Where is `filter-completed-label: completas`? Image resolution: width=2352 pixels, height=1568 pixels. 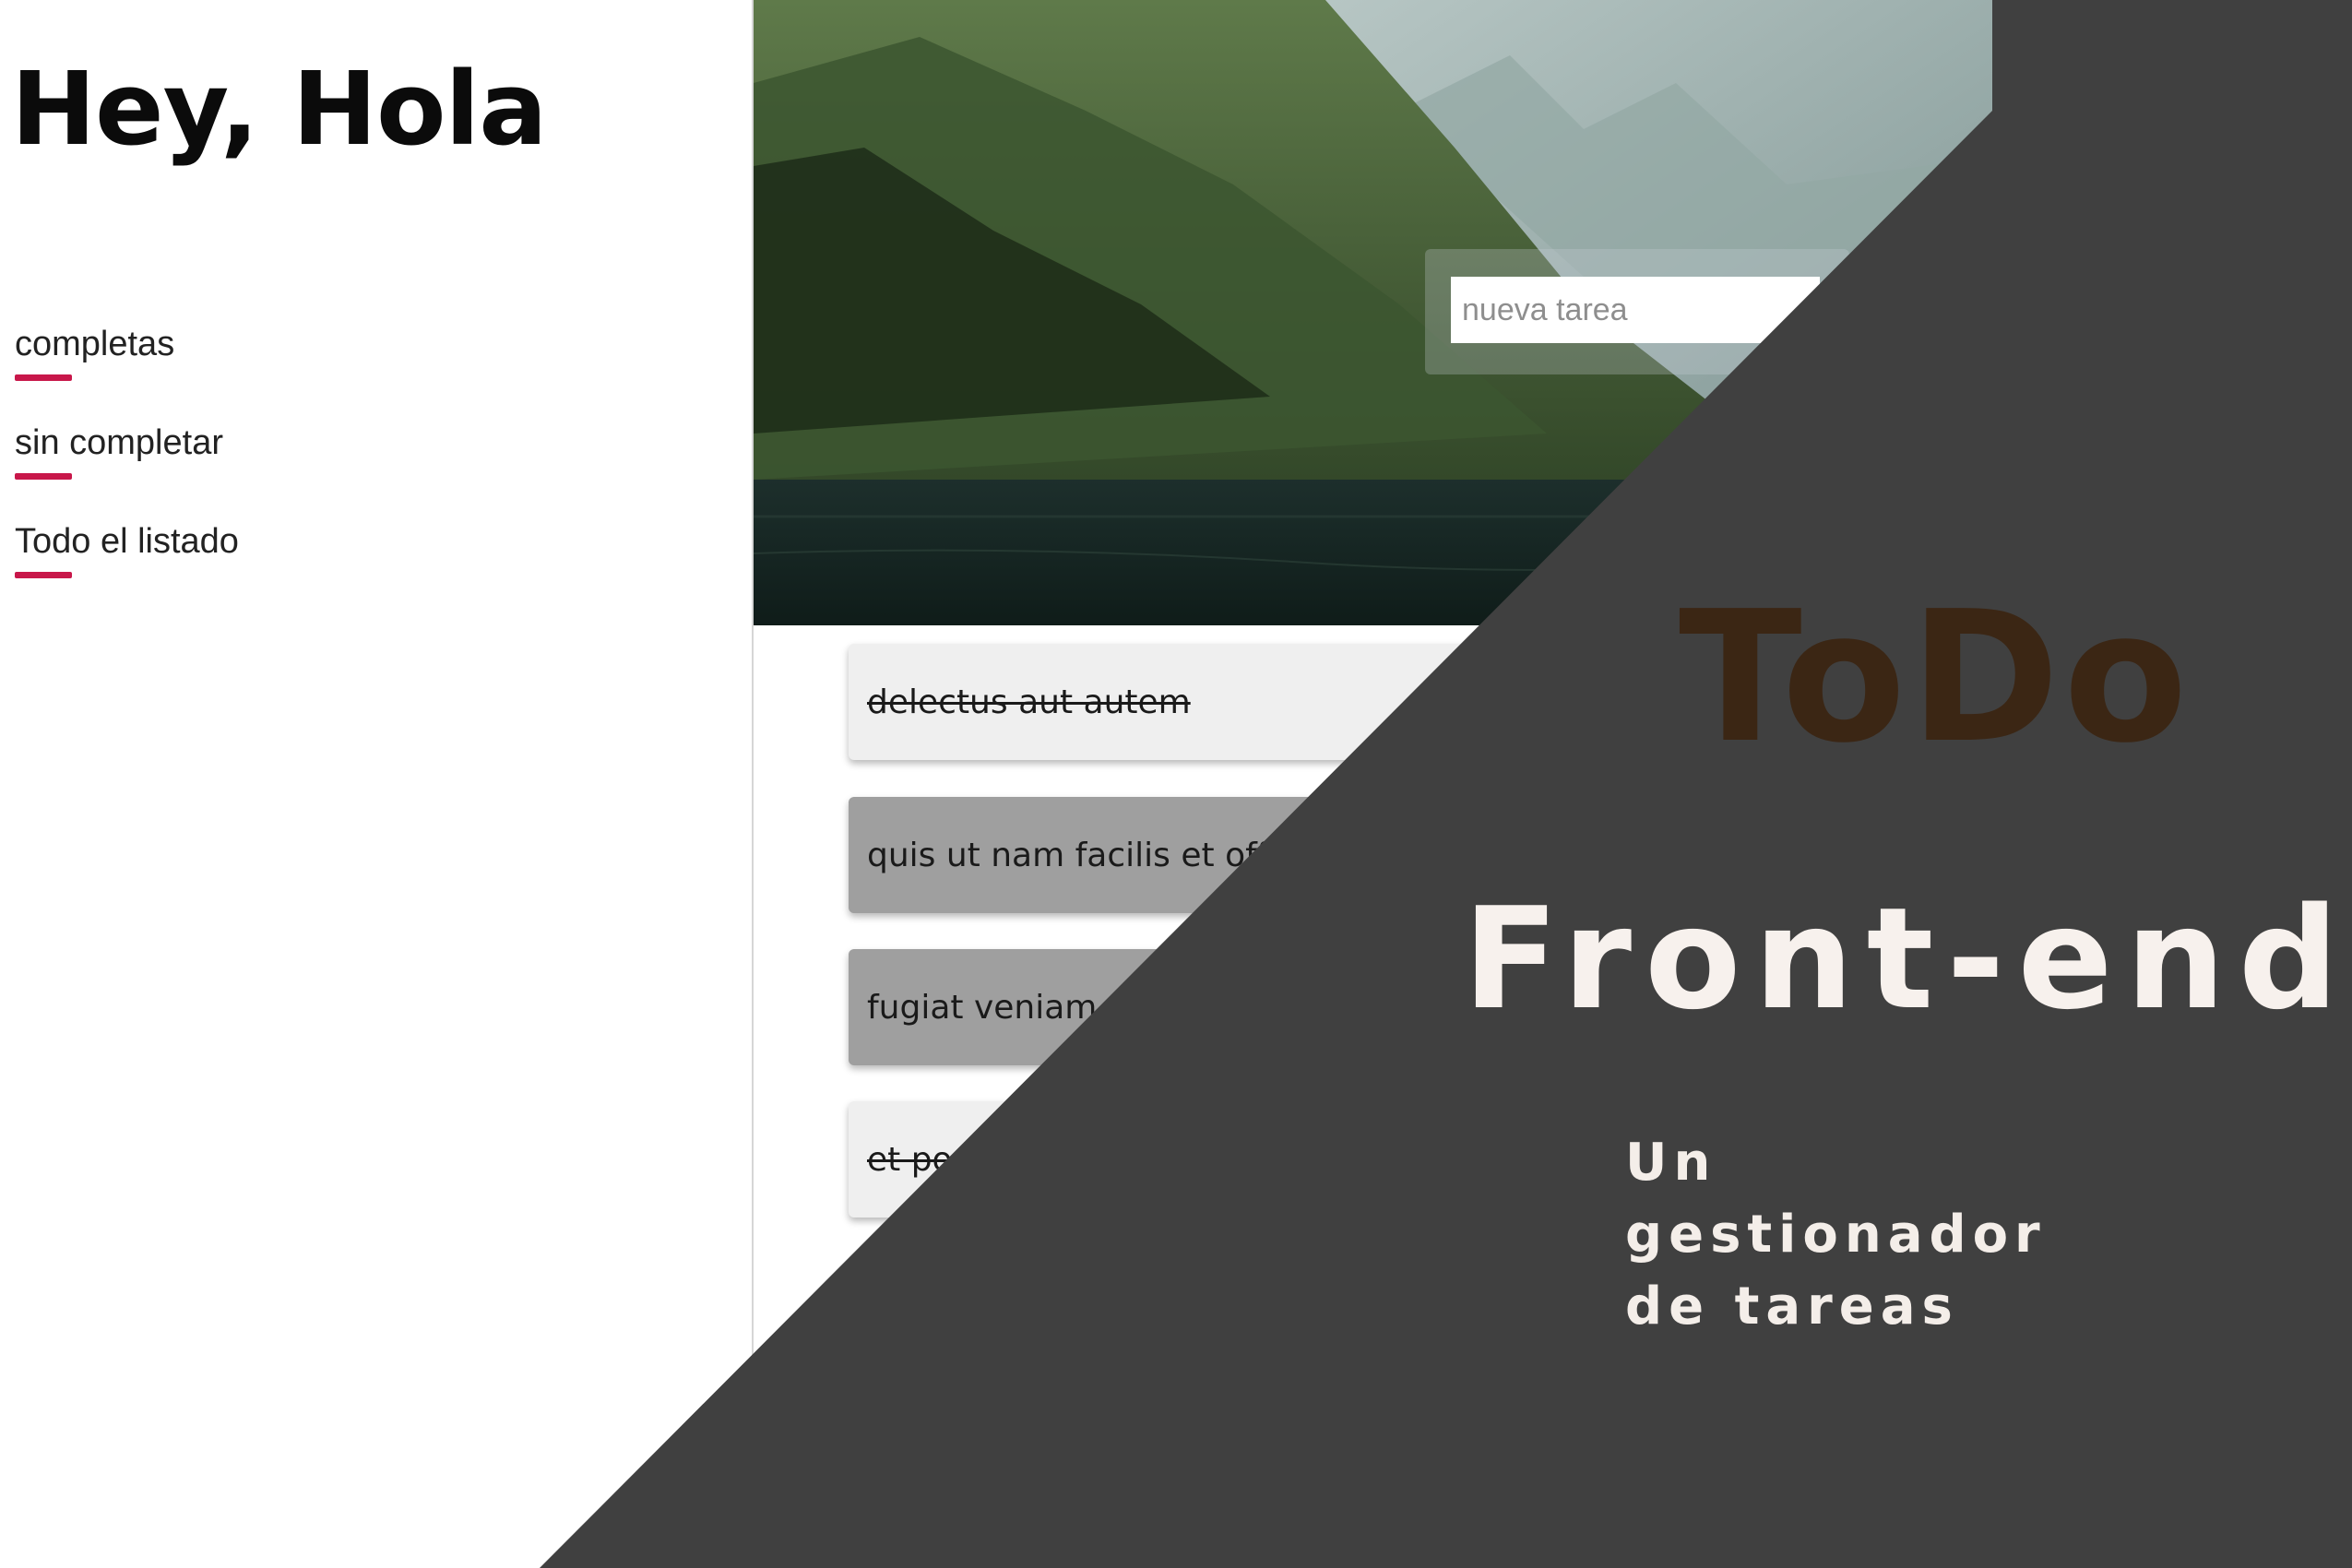
filter-completed-label: completas is located at coordinates (127, 344).